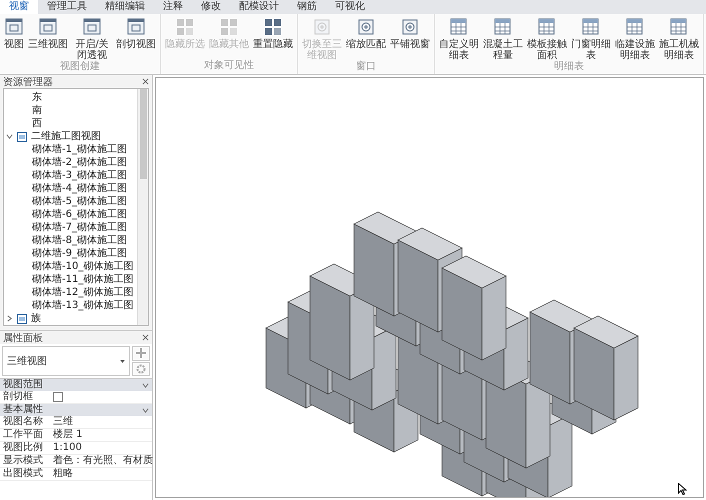  Describe the element at coordinates (23, 338) in the screenshot. I see `panel-title: 属性面板` at that location.